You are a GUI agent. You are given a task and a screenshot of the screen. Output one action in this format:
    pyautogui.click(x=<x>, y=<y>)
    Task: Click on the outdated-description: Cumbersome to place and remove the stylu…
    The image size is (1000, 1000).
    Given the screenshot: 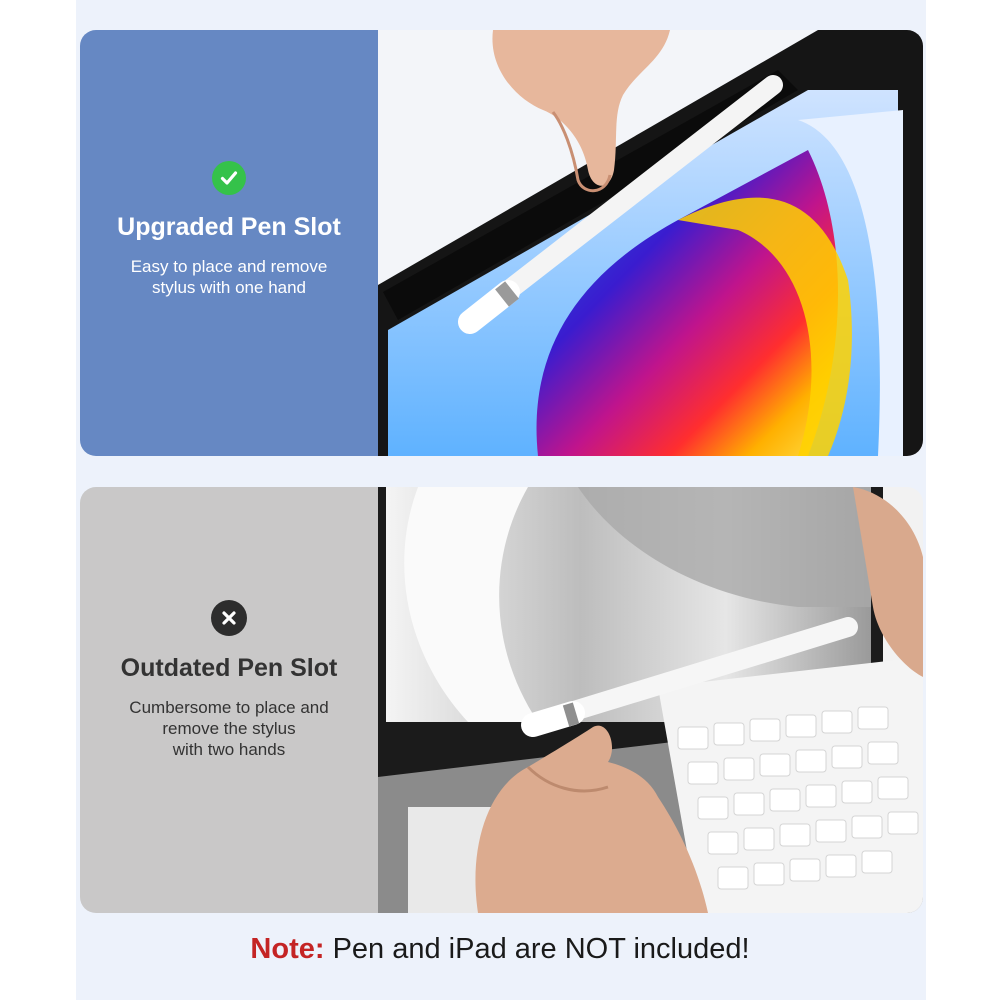 What is the action you would take?
    pyautogui.click(x=229, y=728)
    